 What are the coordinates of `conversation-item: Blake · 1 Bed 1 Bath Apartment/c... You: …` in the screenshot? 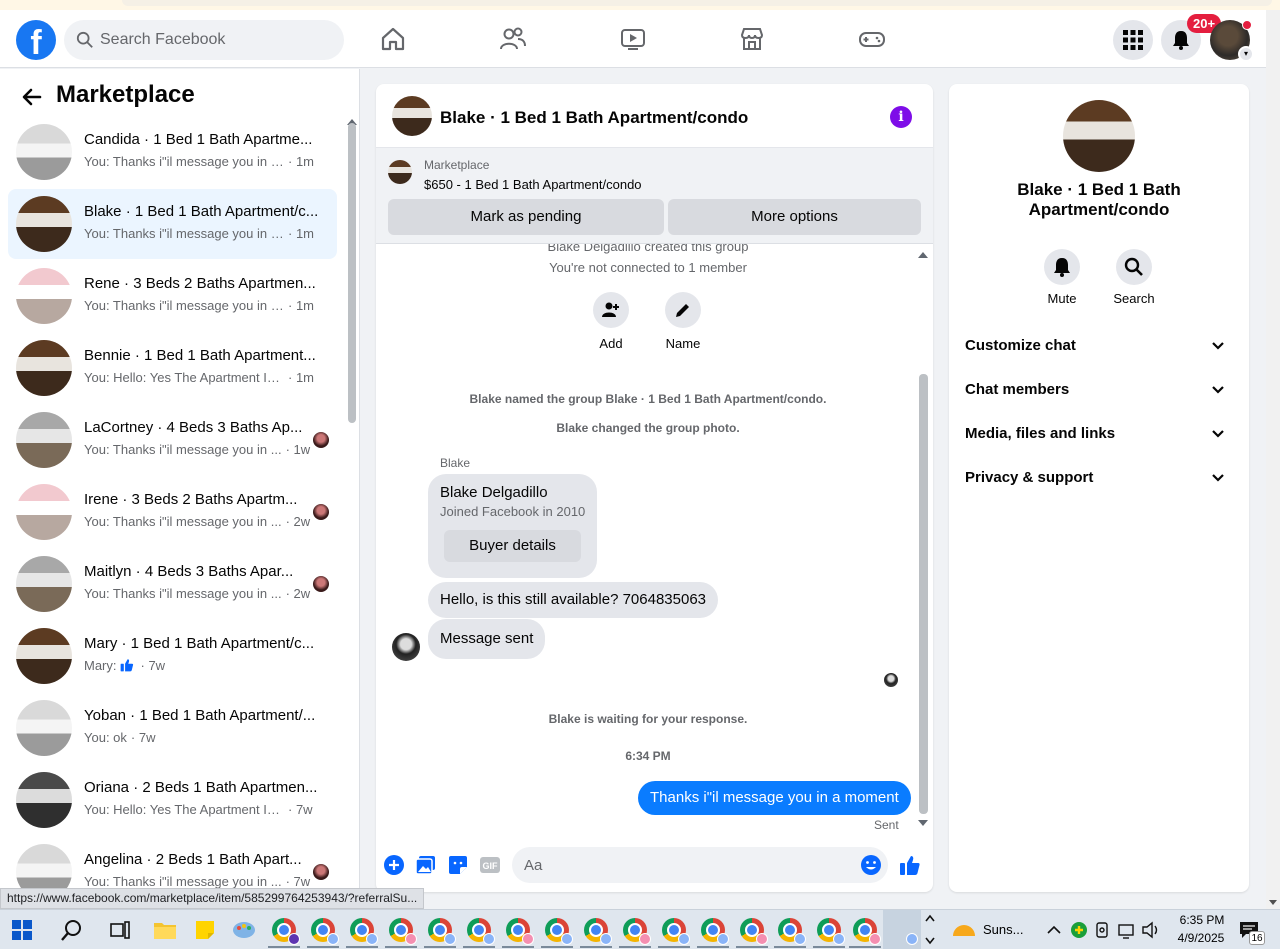 It's located at (172, 224).